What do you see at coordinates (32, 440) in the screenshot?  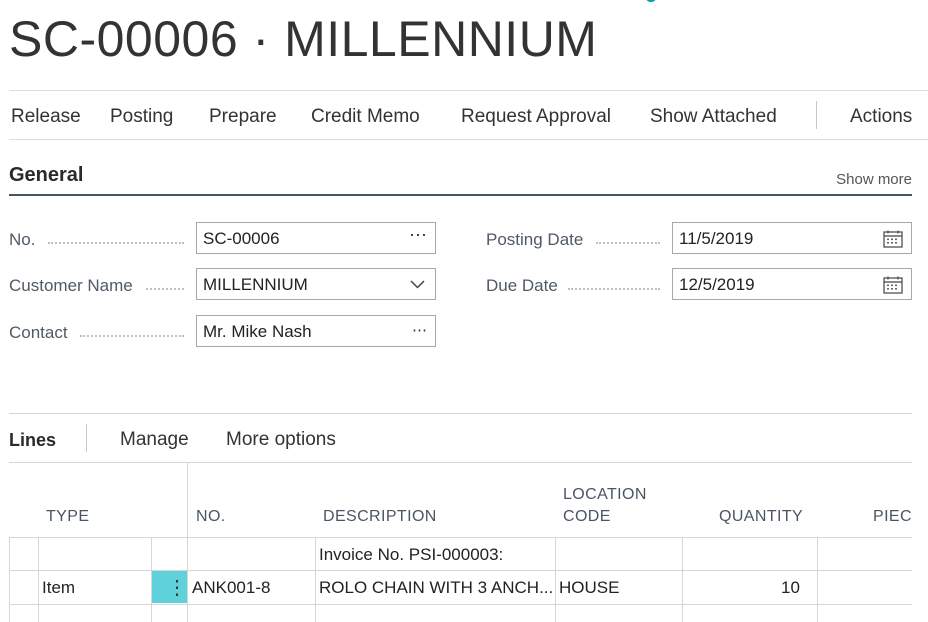 I see `lines-section-title: Lines` at bounding box center [32, 440].